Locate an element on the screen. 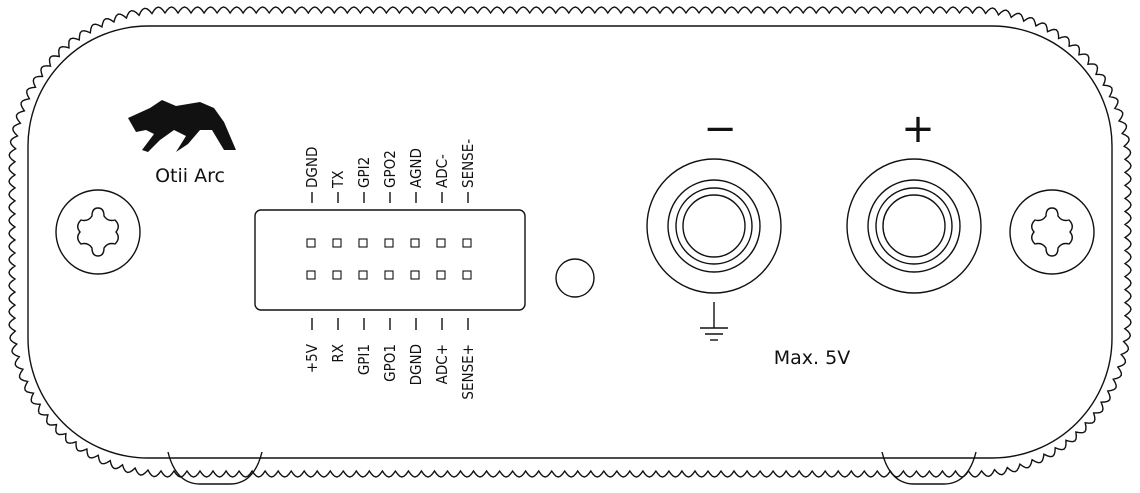 This screenshot has height=493, width=1140. pin-label-top-7: SENSE- is located at coordinates (468, 163).